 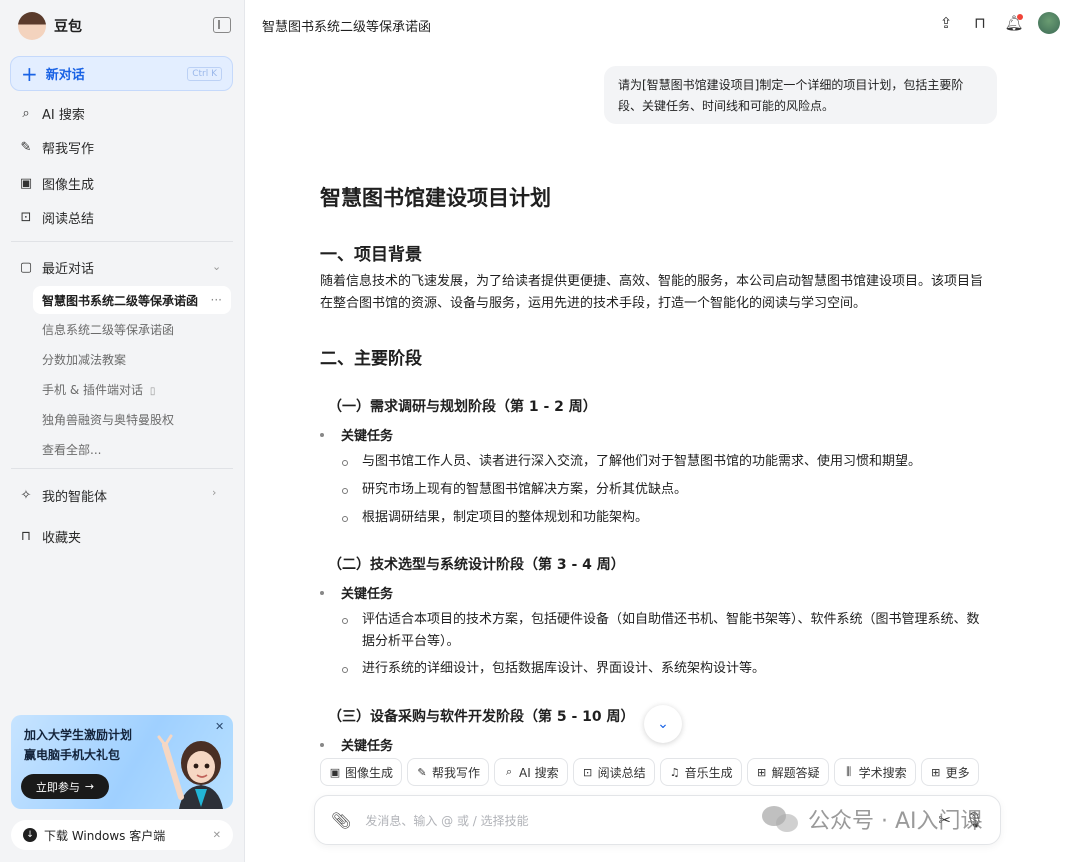 What do you see at coordinates (72, 755) in the screenshot?
I see `promo-line2: 赢电脑手机大礼包` at bounding box center [72, 755].